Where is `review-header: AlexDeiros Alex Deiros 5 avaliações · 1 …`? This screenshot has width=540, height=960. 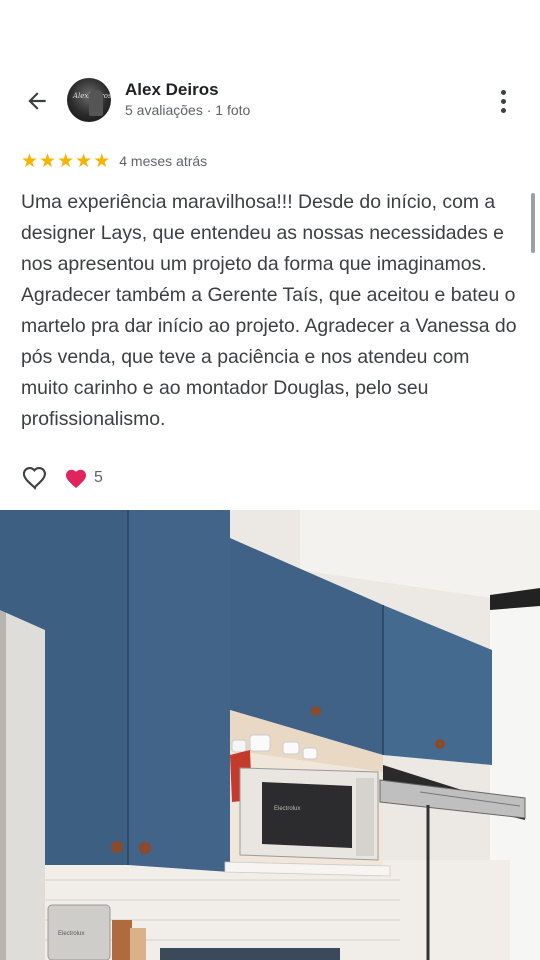 review-header: AlexDeiros Alex Deiros 5 avaliações · 1 … is located at coordinates (270, 100).